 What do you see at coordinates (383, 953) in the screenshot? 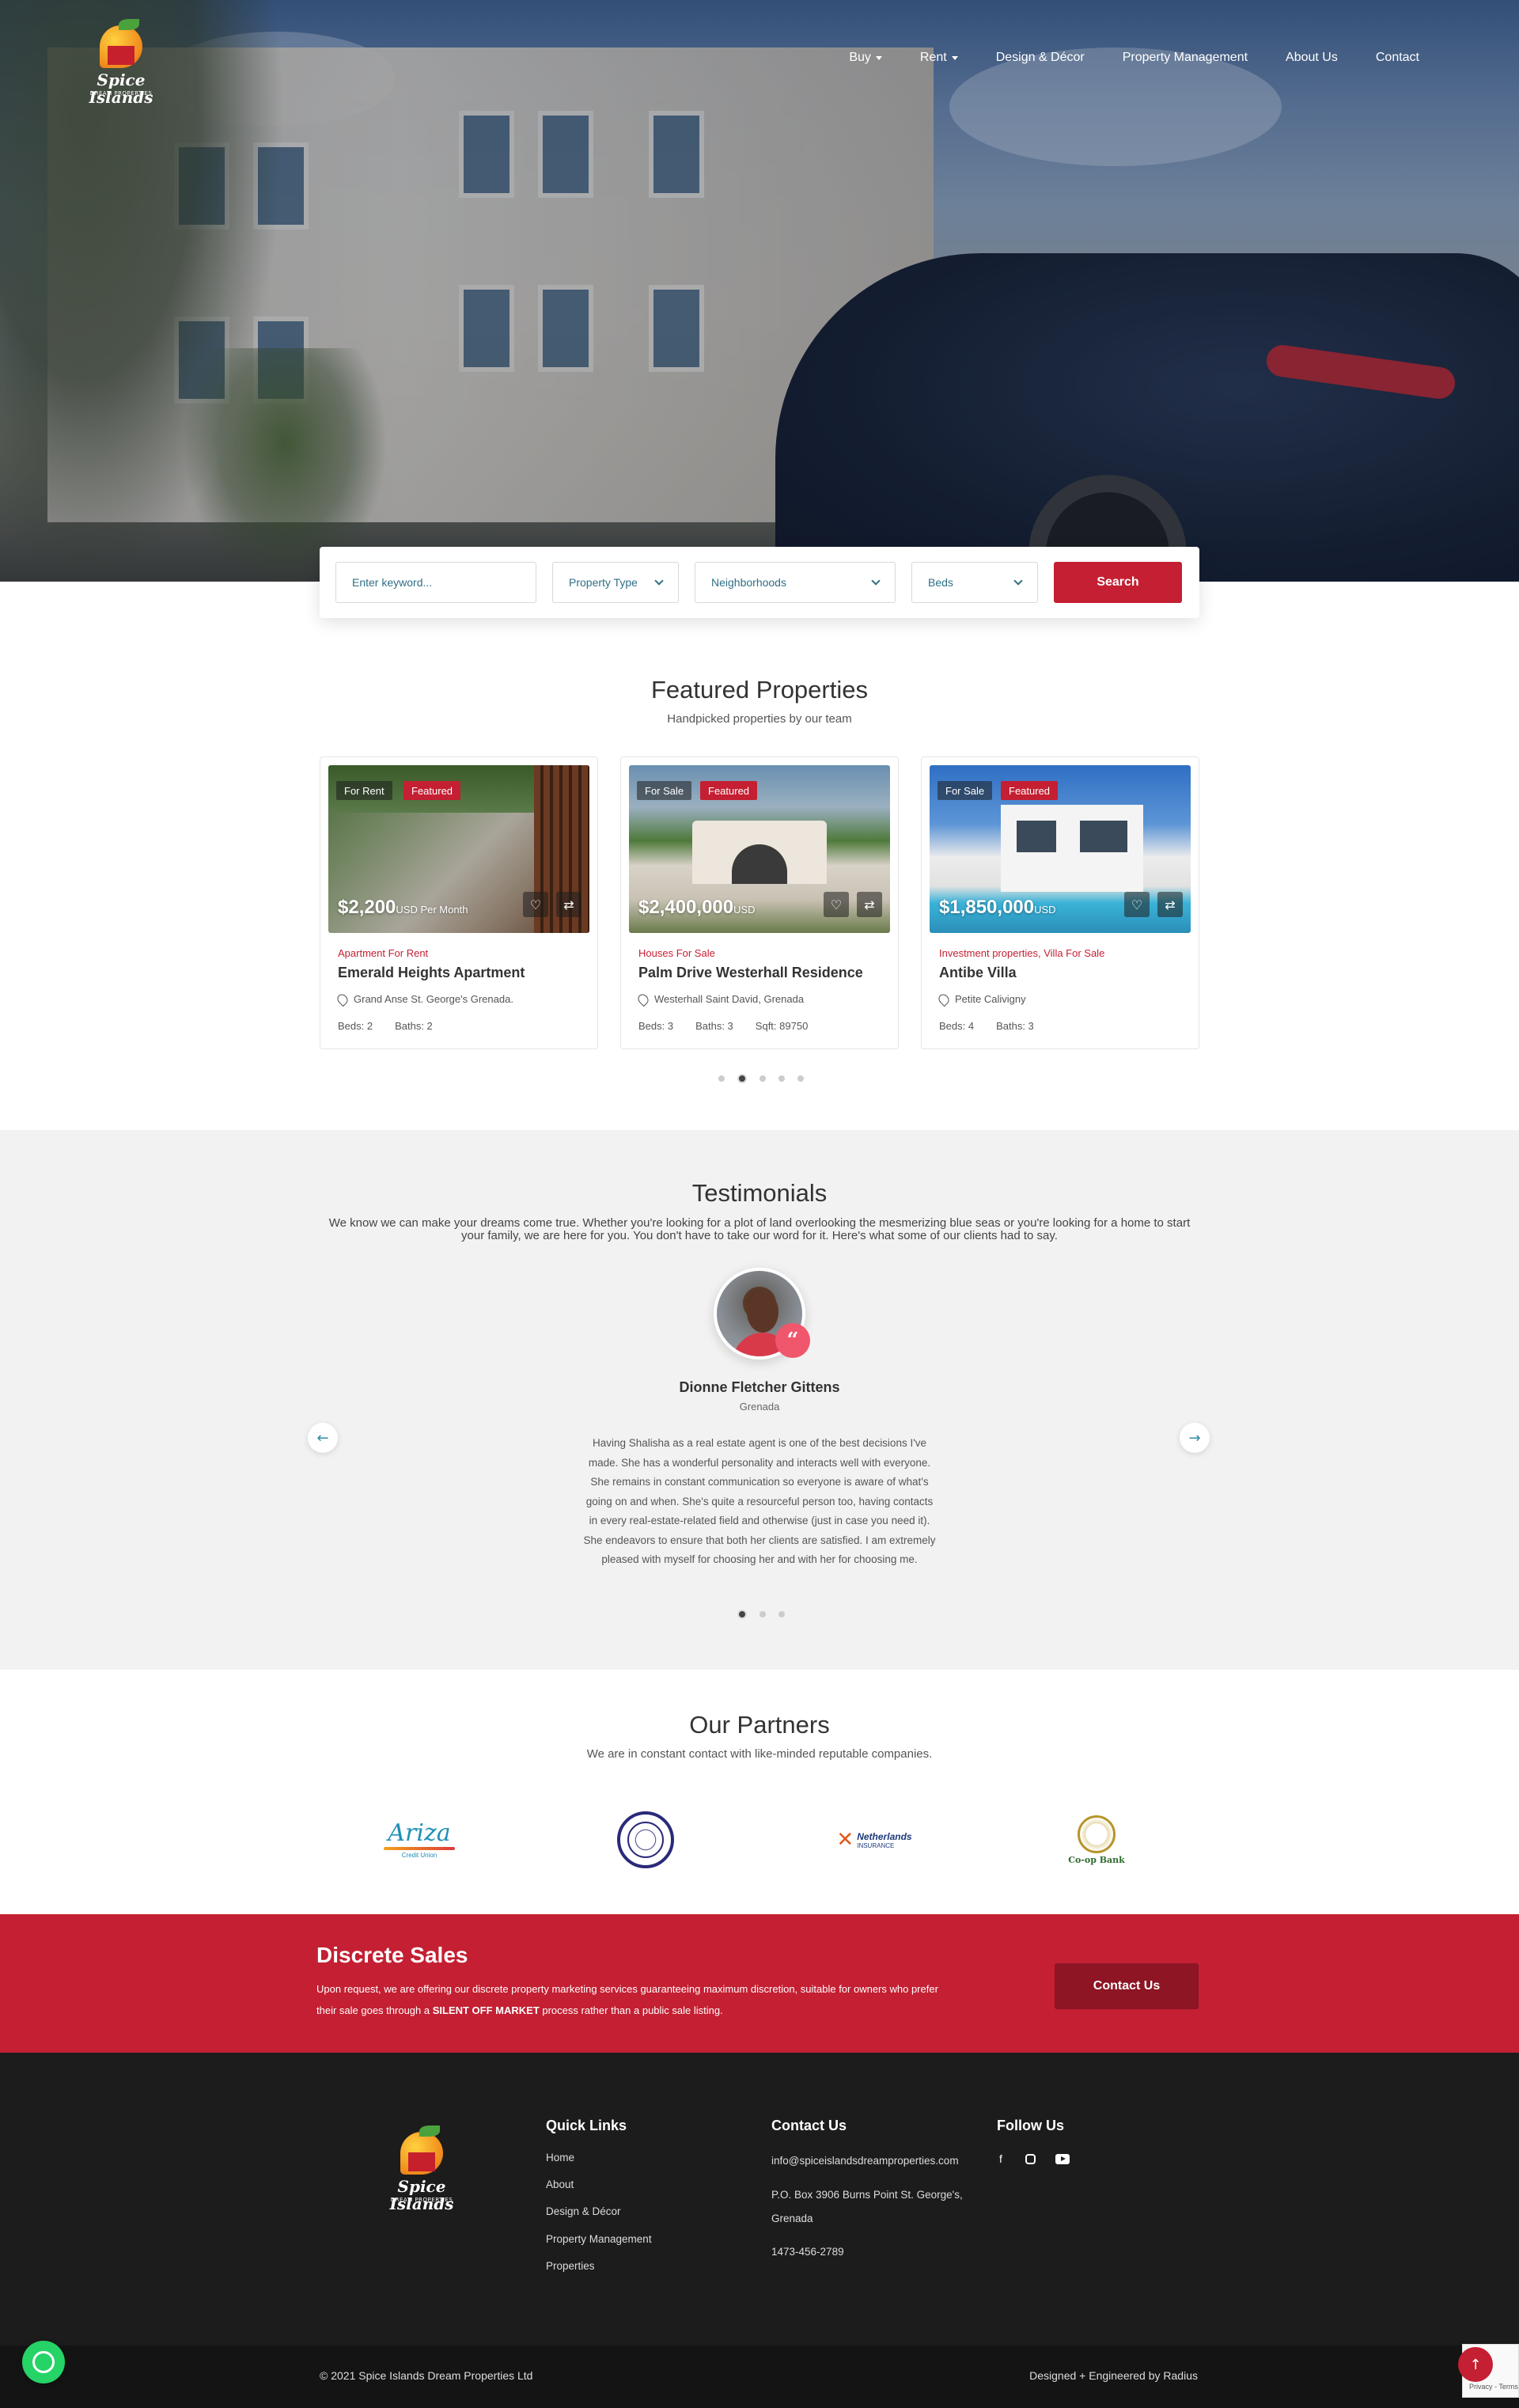
I see `property-category: Apartment For Rent` at bounding box center [383, 953].